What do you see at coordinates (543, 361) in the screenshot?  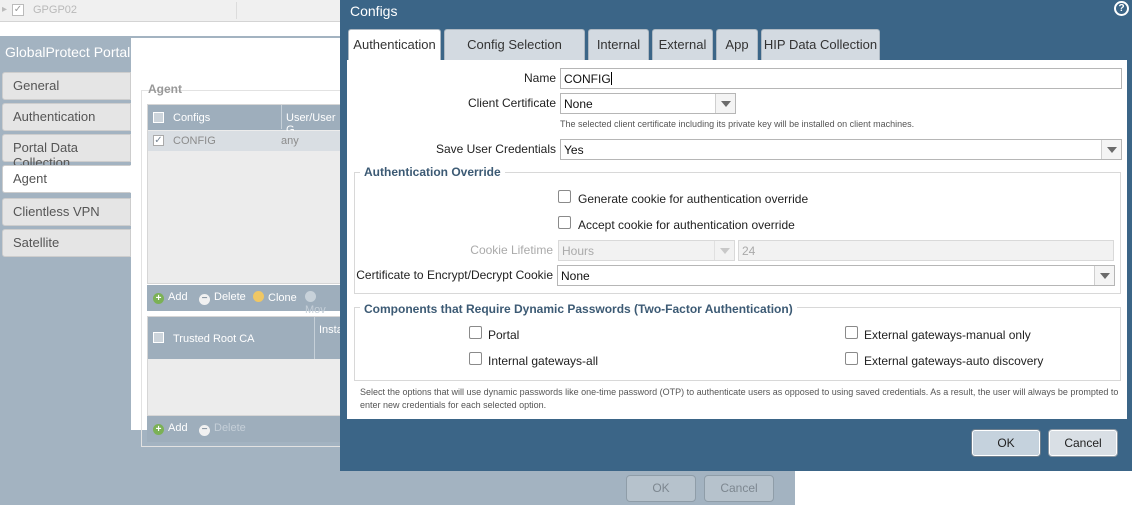 I see `internal-gateways-otp-label: Internal gateways-all` at bounding box center [543, 361].